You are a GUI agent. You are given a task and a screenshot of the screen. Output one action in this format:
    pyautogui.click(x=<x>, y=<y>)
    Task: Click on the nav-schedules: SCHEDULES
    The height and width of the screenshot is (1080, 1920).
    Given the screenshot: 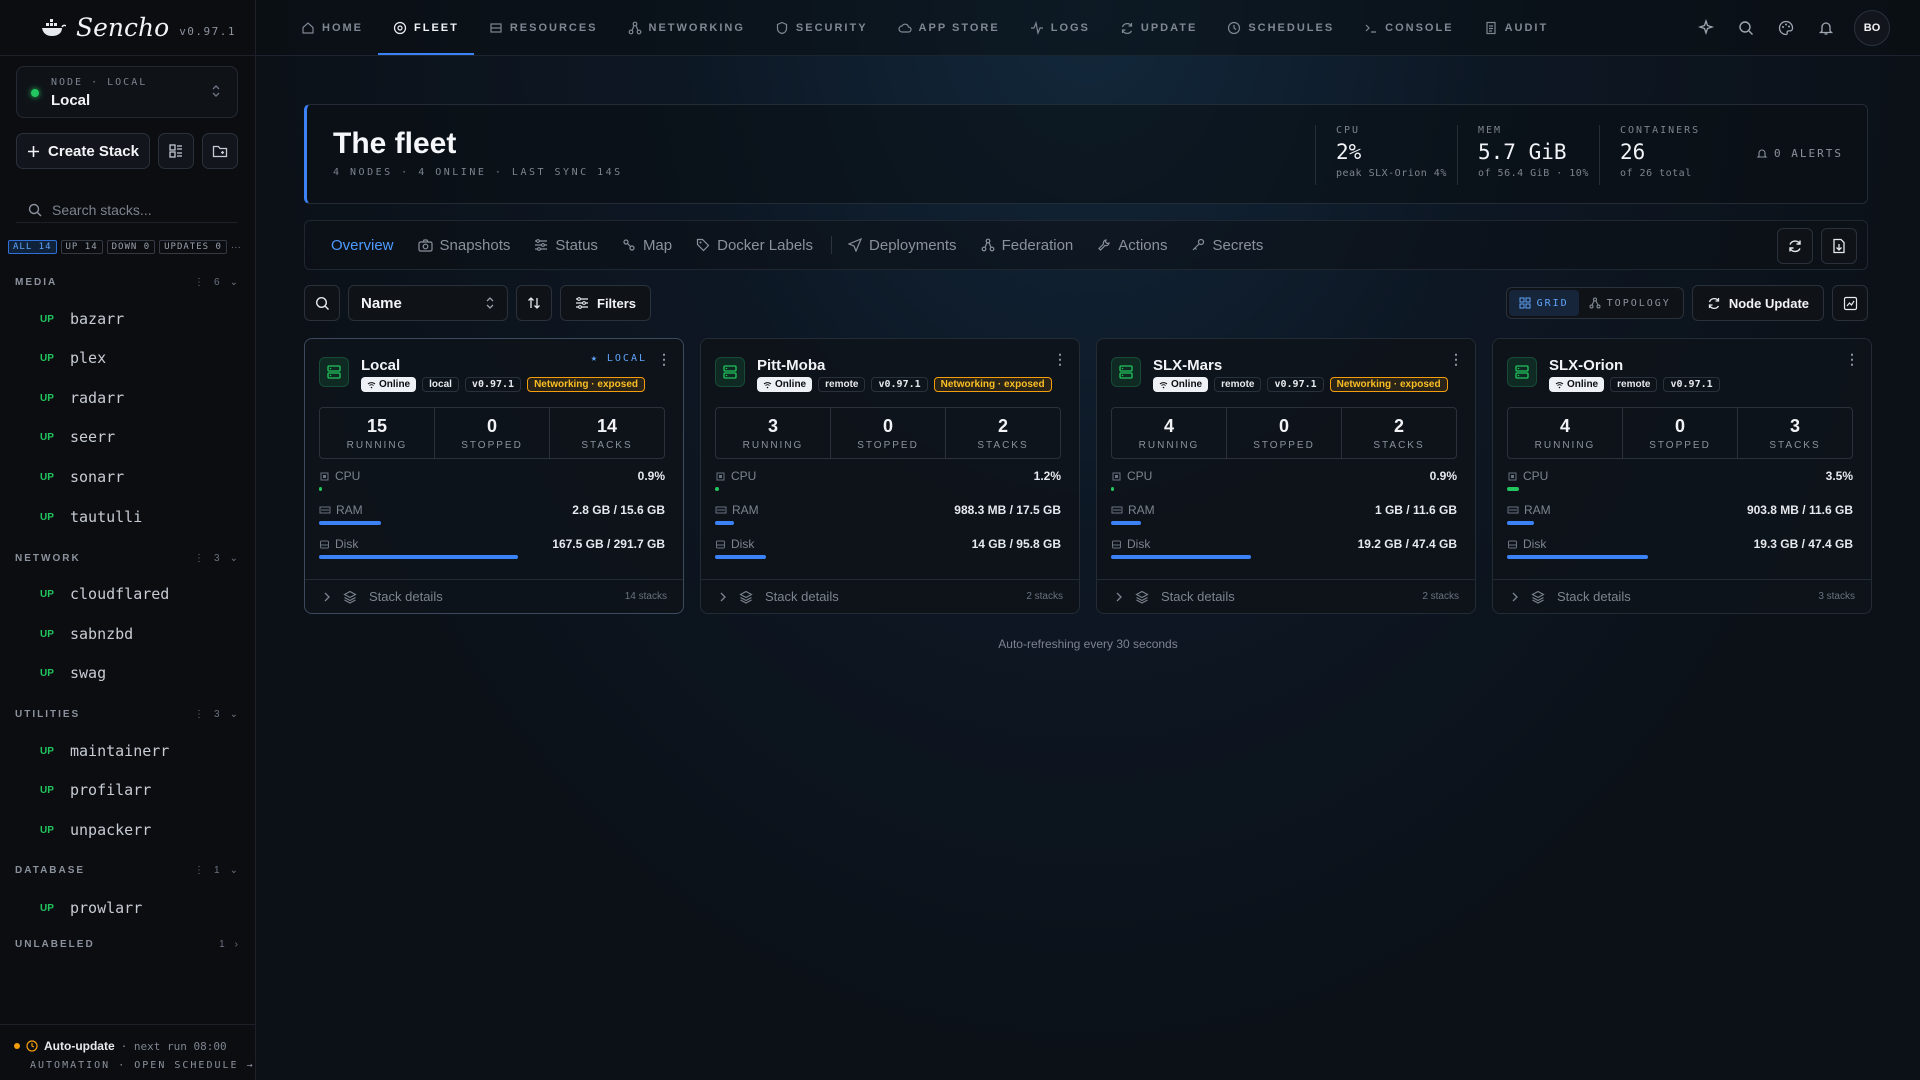 What is the action you would take?
    pyautogui.click(x=1280, y=27)
    